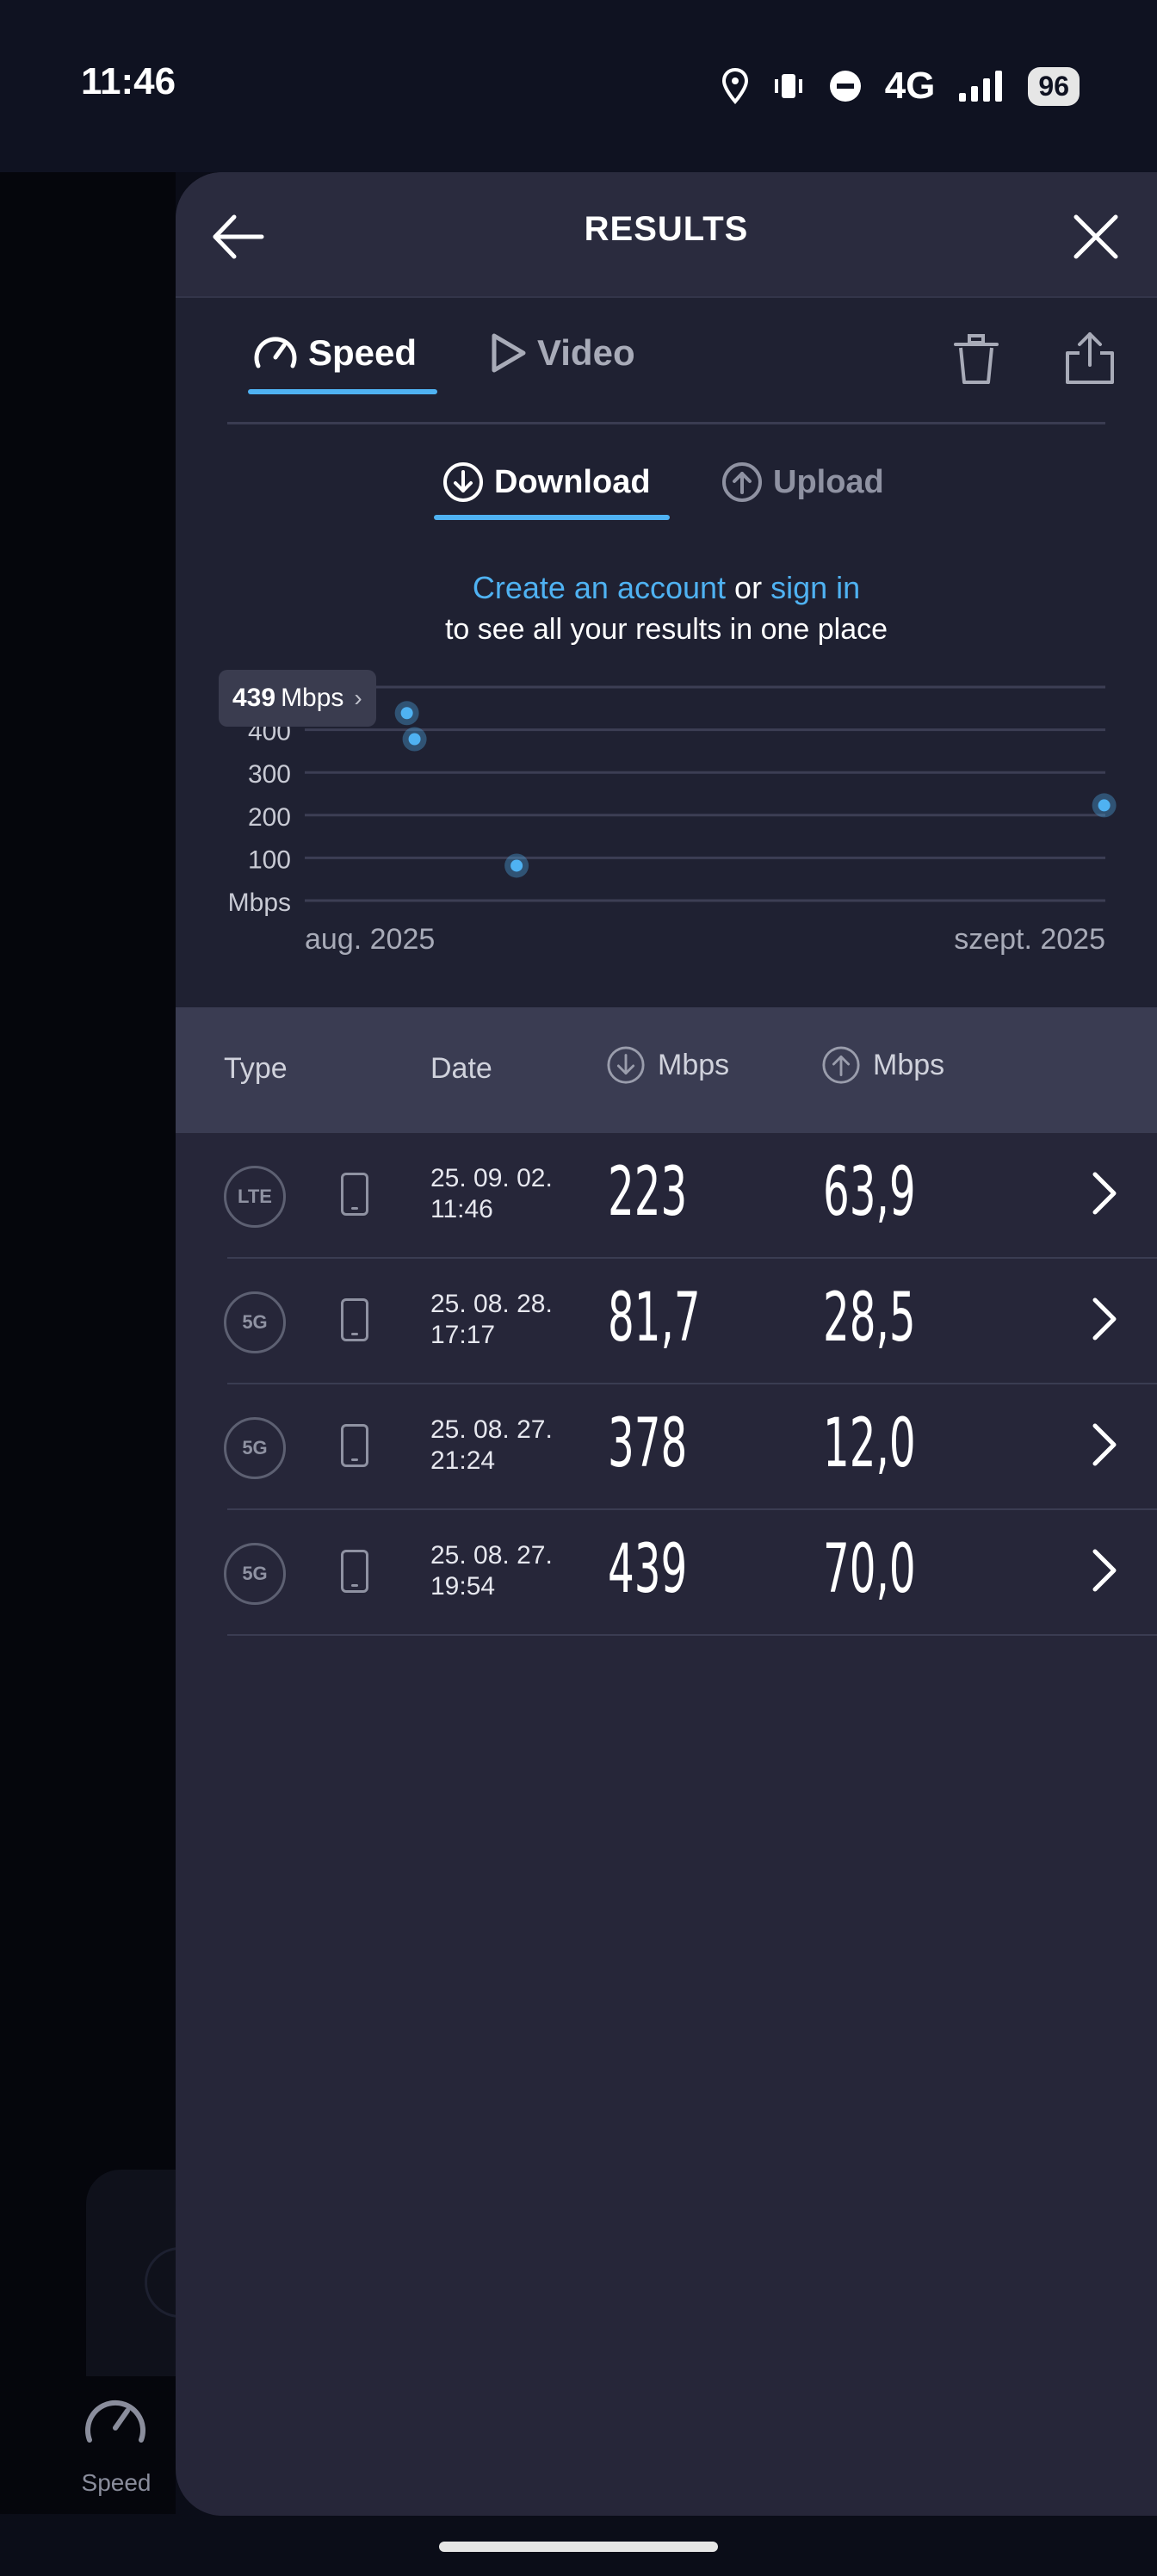 This screenshot has height=2576, width=1157. What do you see at coordinates (815, 587) in the screenshot?
I see `sign-in-link: sign in` at bounding box center [815, 587].